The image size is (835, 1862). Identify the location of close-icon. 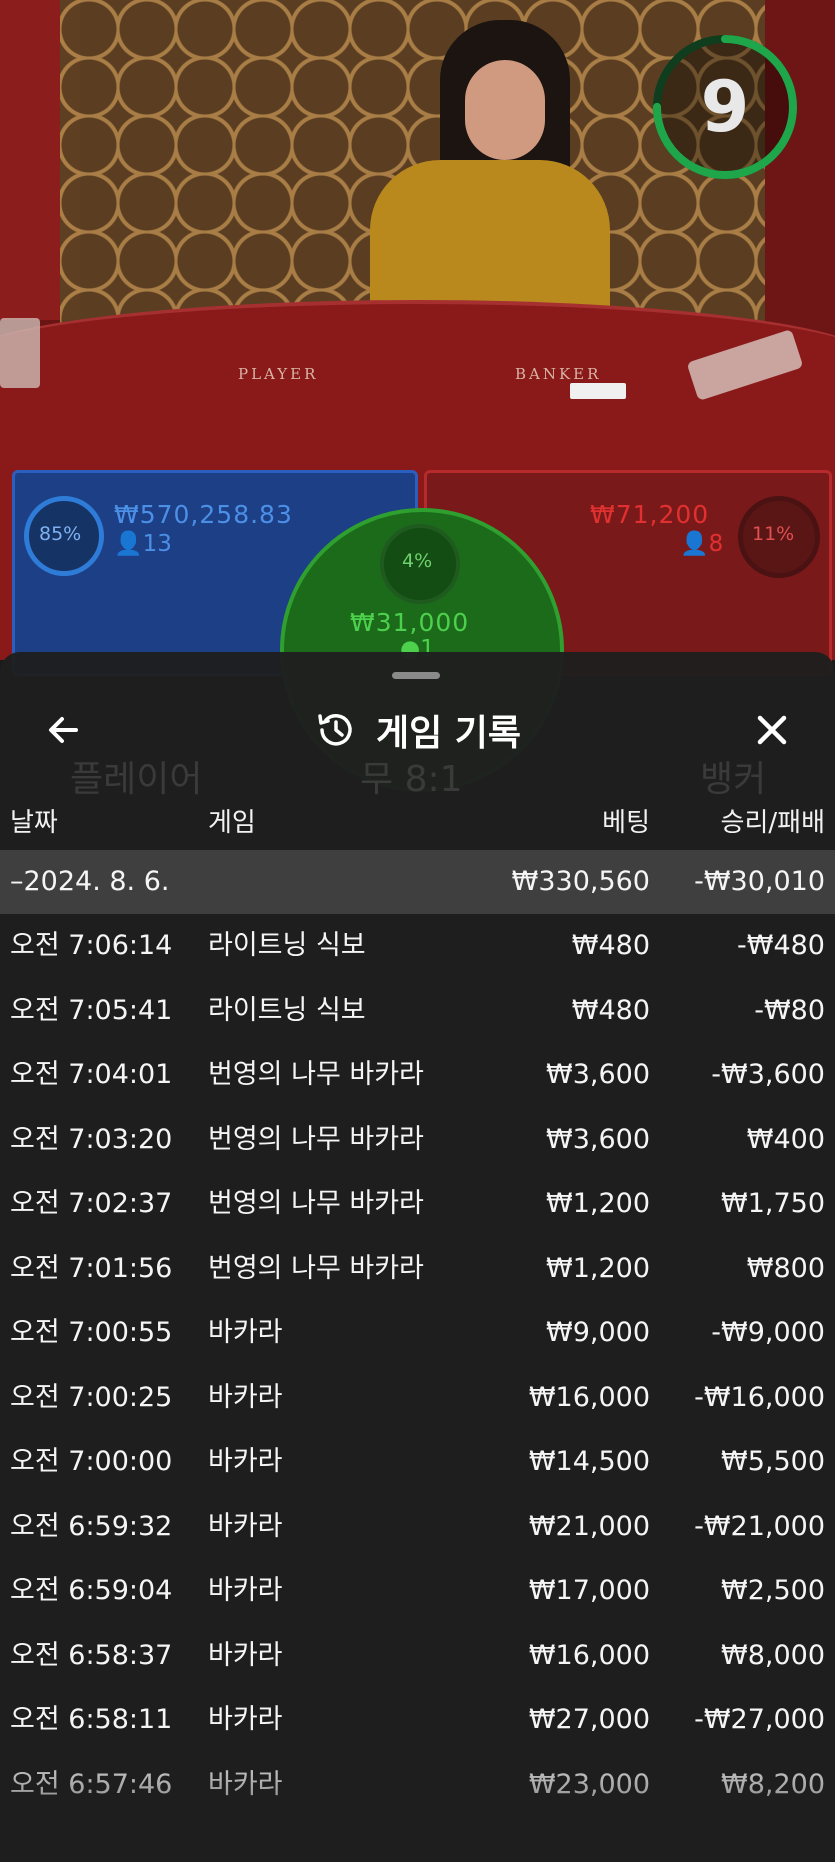
(772, 730).